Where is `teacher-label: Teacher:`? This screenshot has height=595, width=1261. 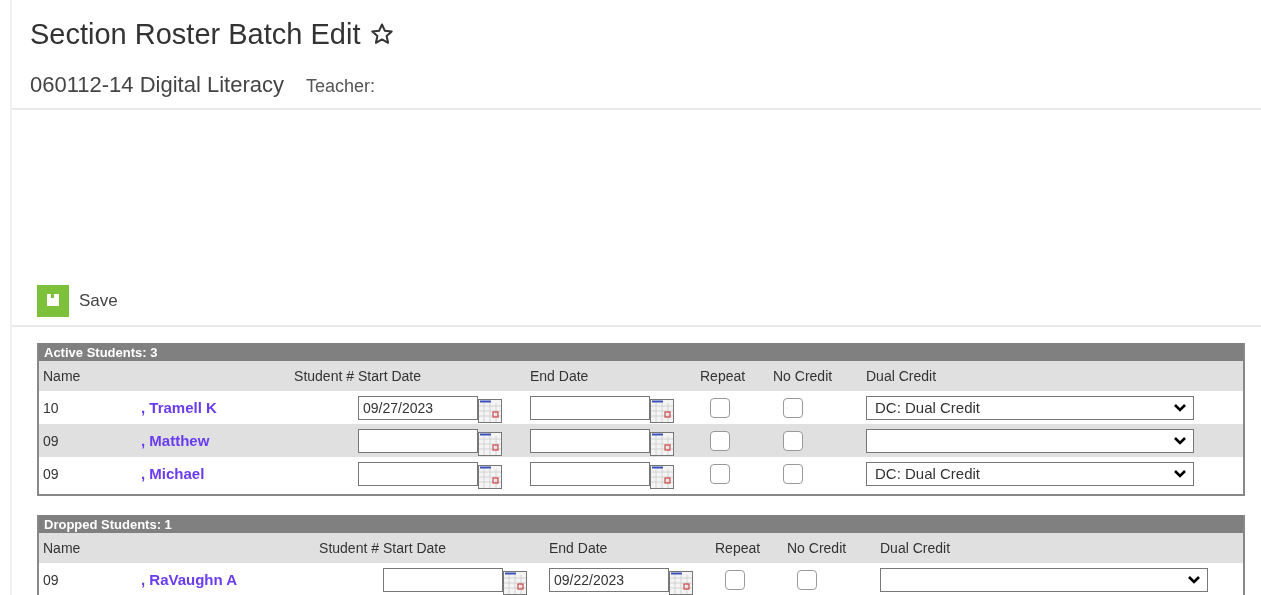
teacher-label: Teacher: is located at coordinates (340, 86).